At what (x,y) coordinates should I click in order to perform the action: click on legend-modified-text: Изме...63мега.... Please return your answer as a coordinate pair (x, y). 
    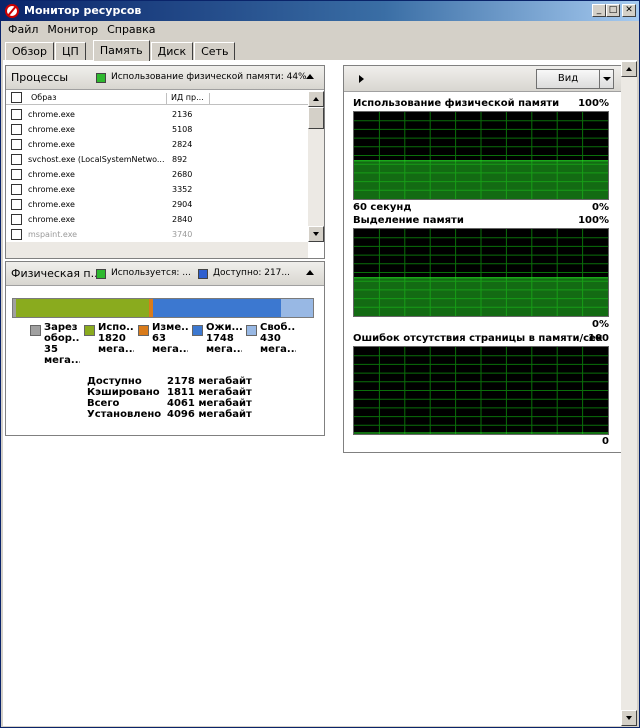
    Looking at the image, I should click on (170, 338).